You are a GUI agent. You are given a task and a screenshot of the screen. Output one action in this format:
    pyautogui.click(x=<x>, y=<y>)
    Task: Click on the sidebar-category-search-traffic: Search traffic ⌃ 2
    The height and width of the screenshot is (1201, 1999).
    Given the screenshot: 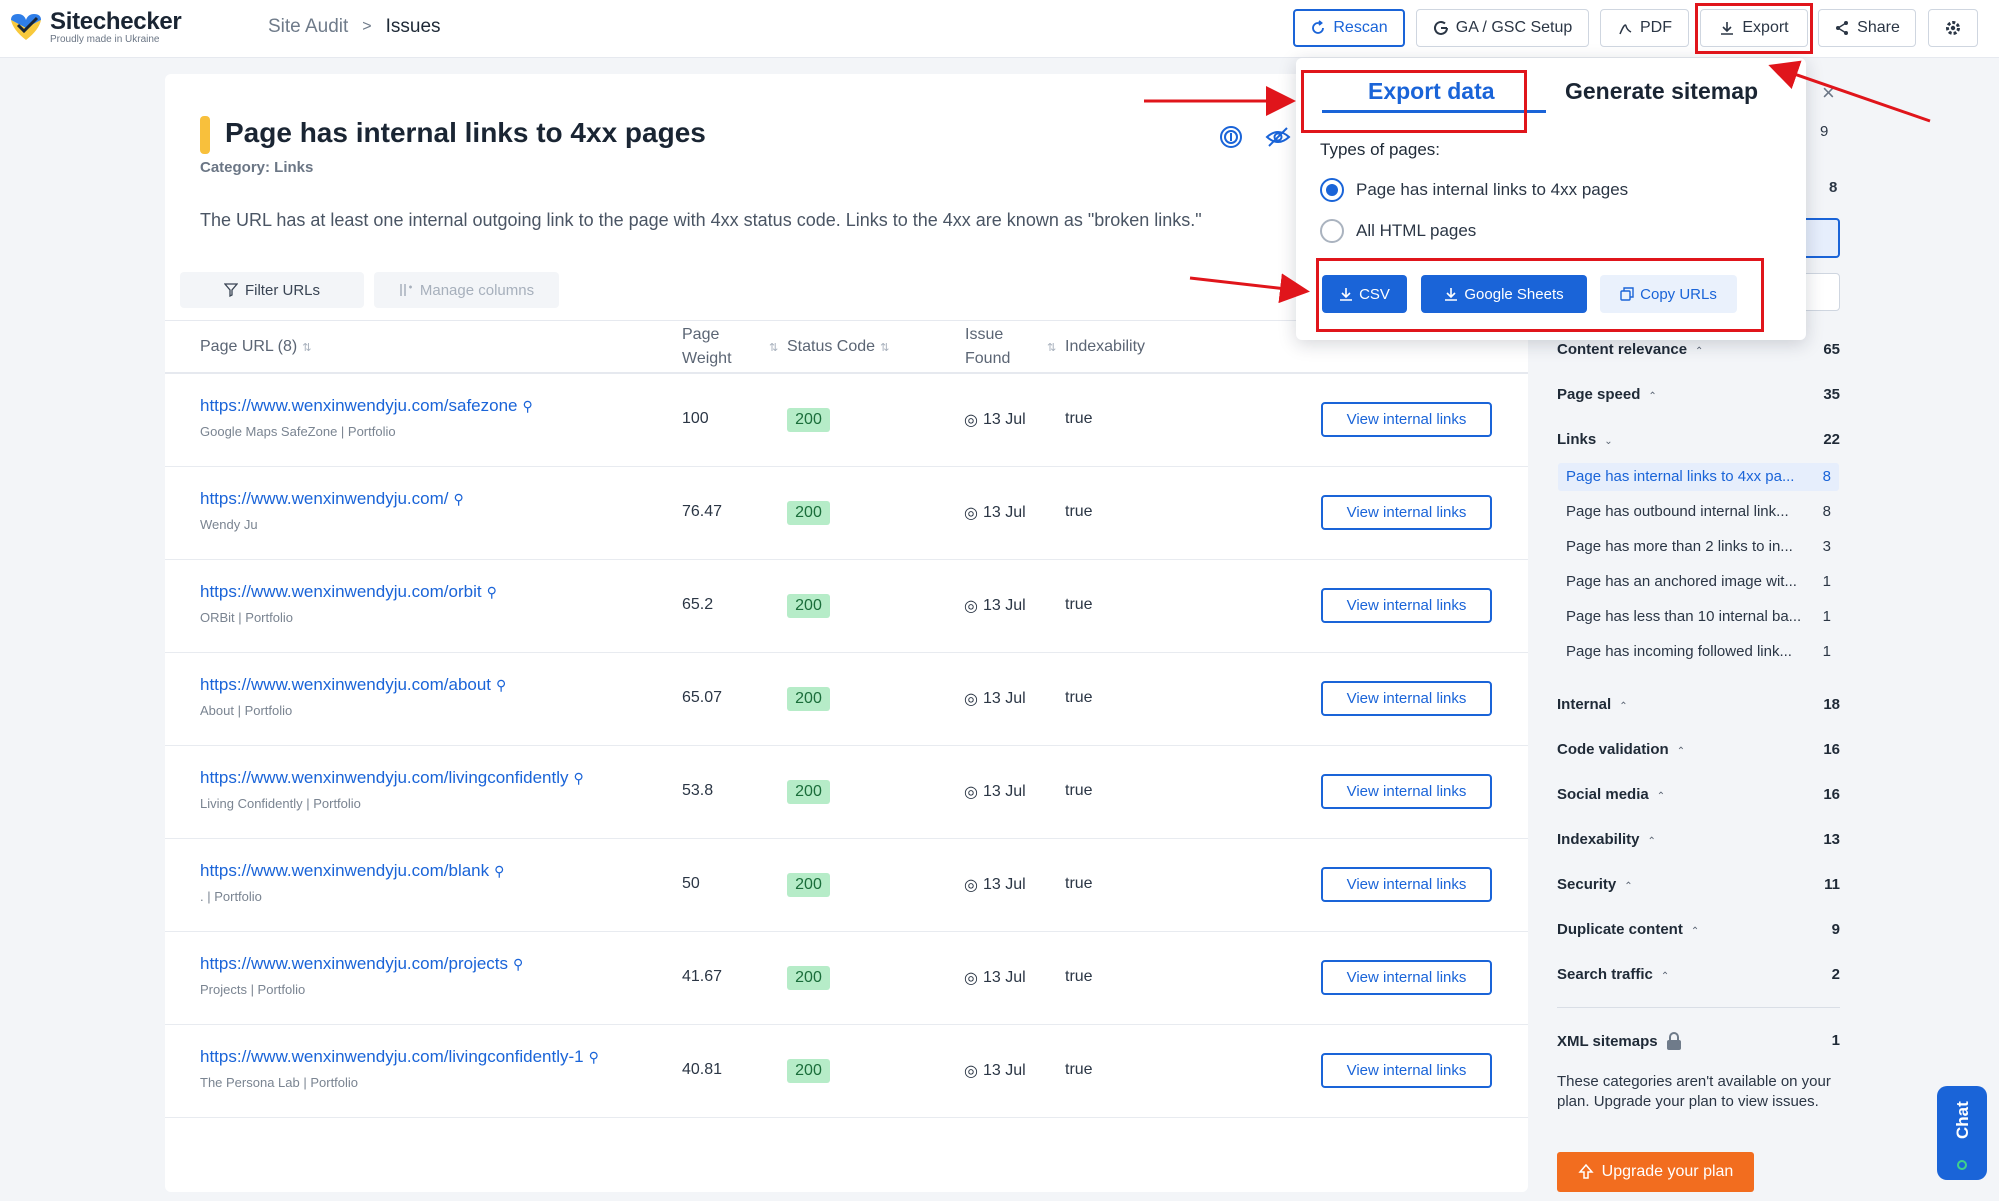 What is the action you would take?
    pyautogui.click(x=1698, y=974)
    